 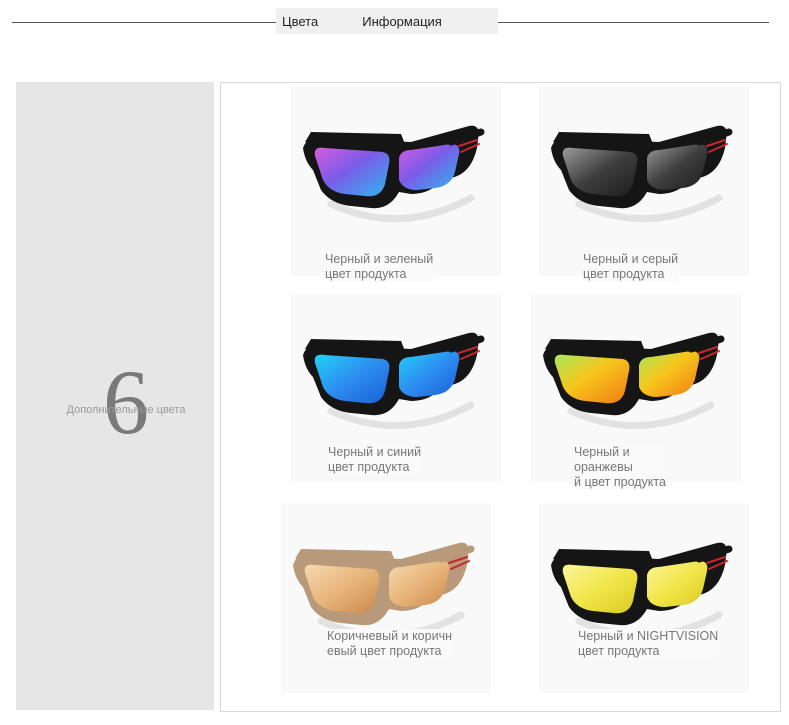 What do you see at coordinates (144, 22) in the screenshot?
I see `header-divider-left` at bounding box center [144, 22].